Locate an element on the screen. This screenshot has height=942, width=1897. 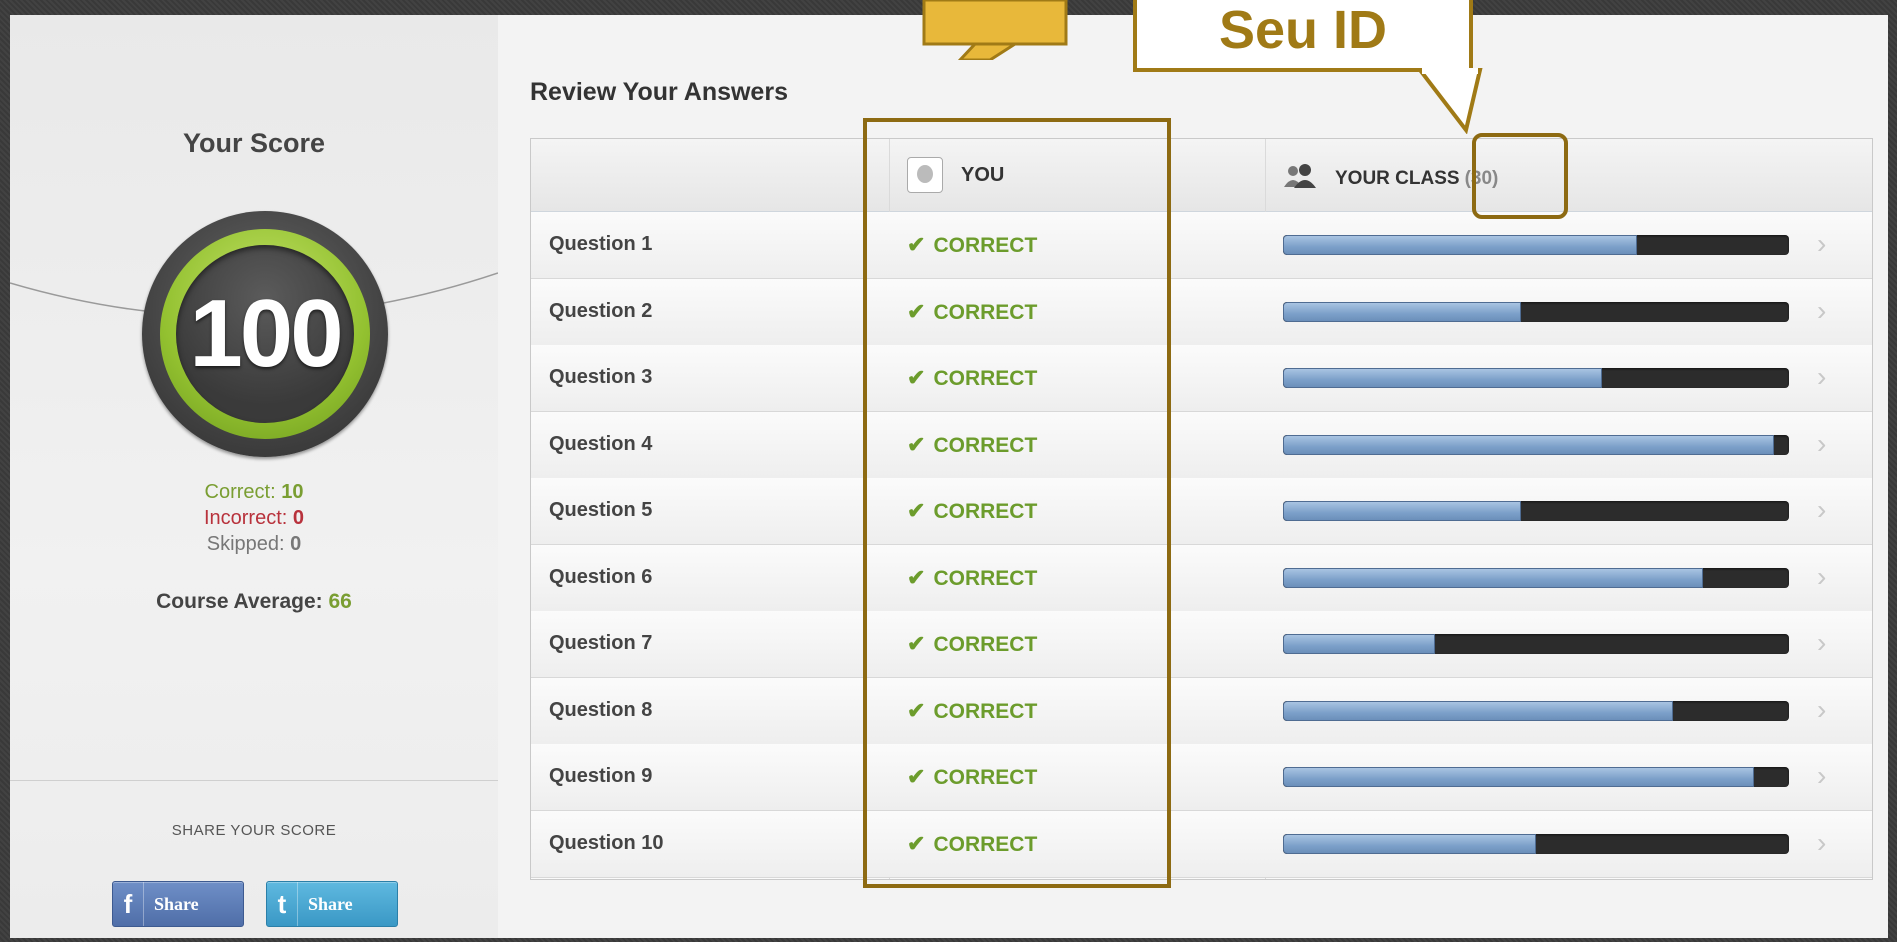
id-callout: Seu ID is located at coordinates (1303, 36).